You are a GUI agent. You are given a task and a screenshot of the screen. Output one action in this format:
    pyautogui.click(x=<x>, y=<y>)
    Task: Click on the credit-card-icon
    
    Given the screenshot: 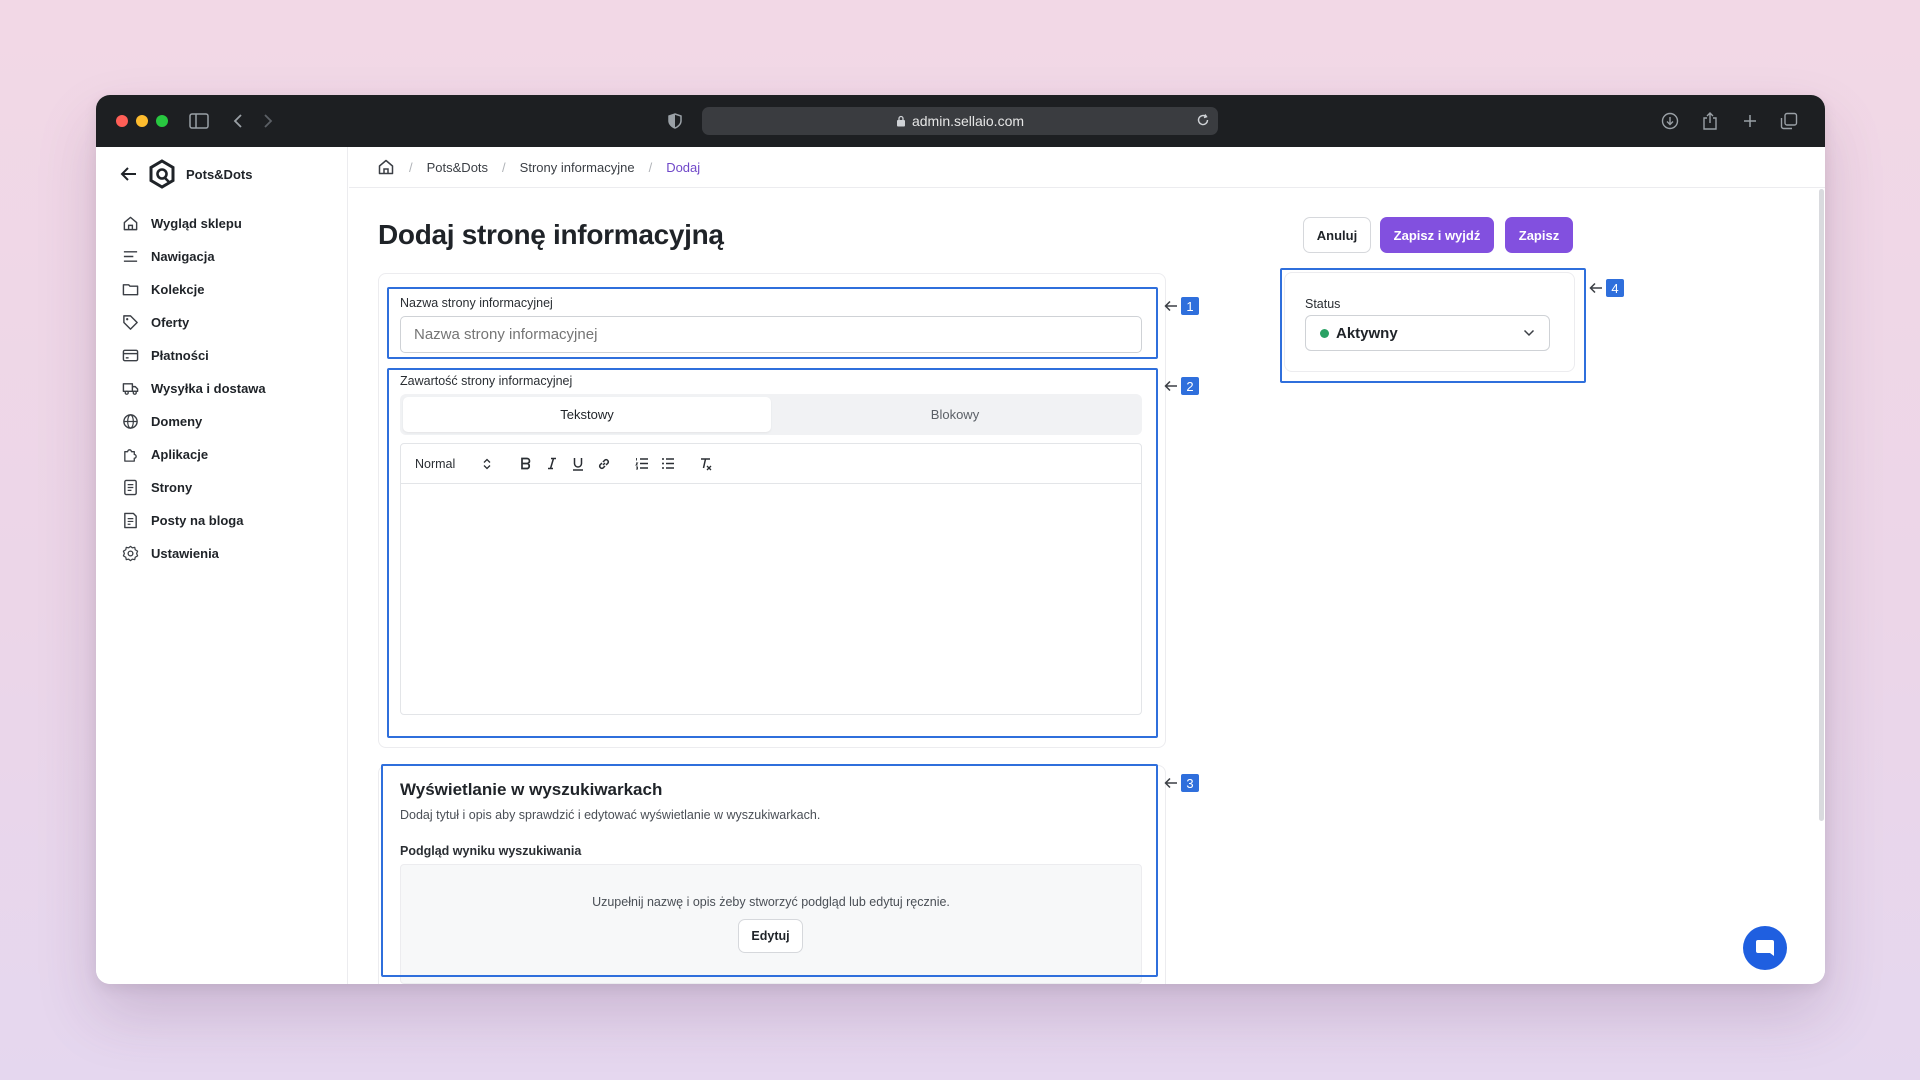 What is the action you would take?
    pyautogui.click(x=130, y=355)
    